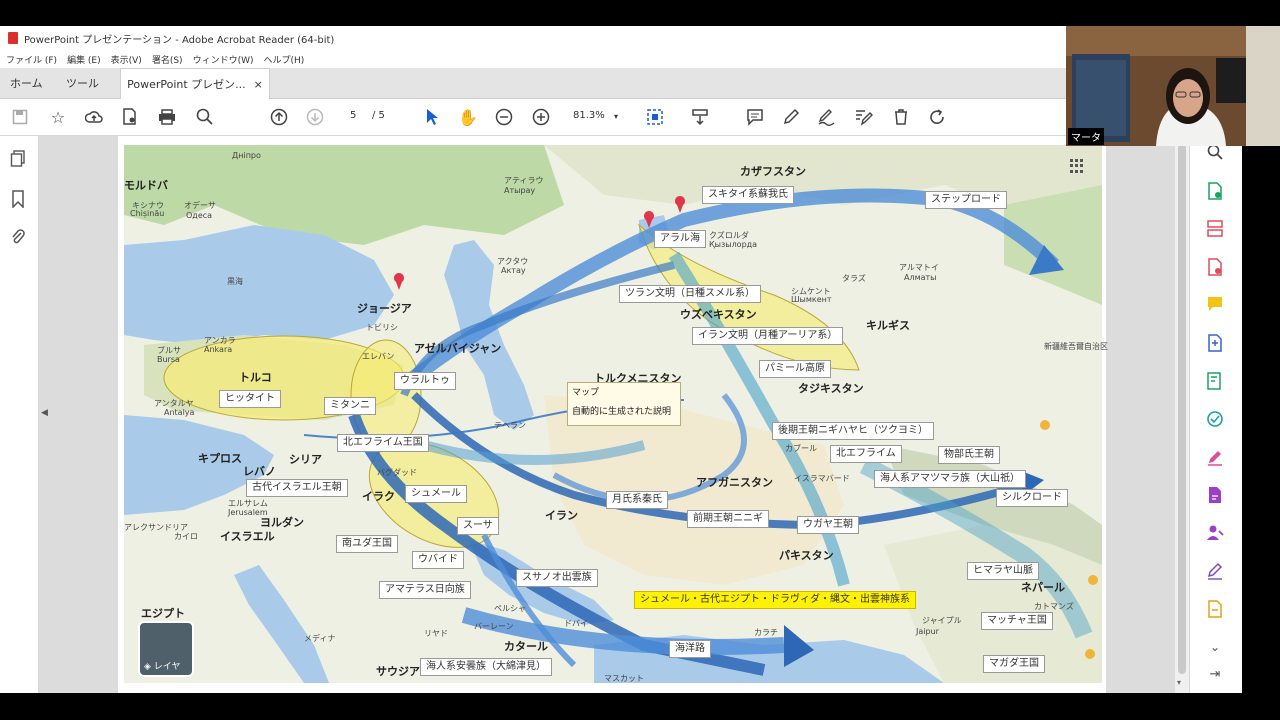 Image resolution: width=1280 pixels, height=720 pixels. What do you see at coordinates (524, 180) in the screenshot?
I see `city-atyrau-jp: アティラウ` at bounding box center [524, 180].